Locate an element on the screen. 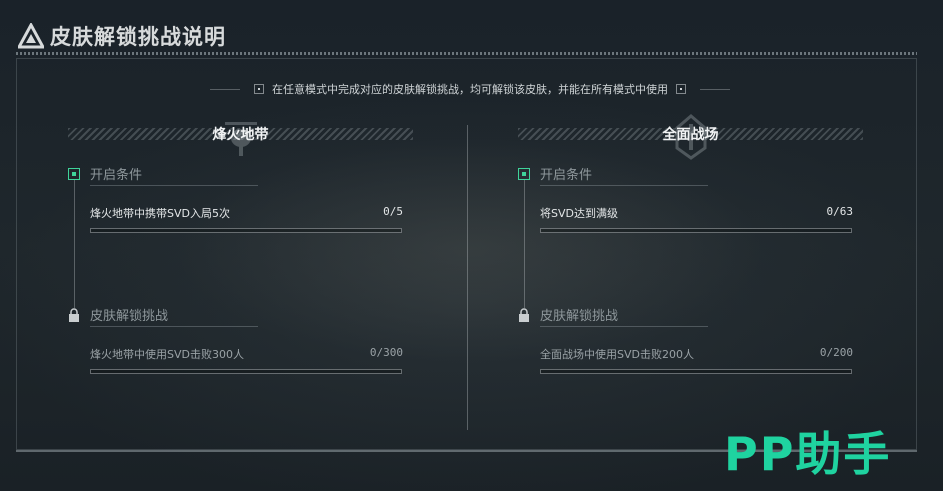 The width and height of the screenshot is (943, 491). header-divider is located at coordinates (466, 53).